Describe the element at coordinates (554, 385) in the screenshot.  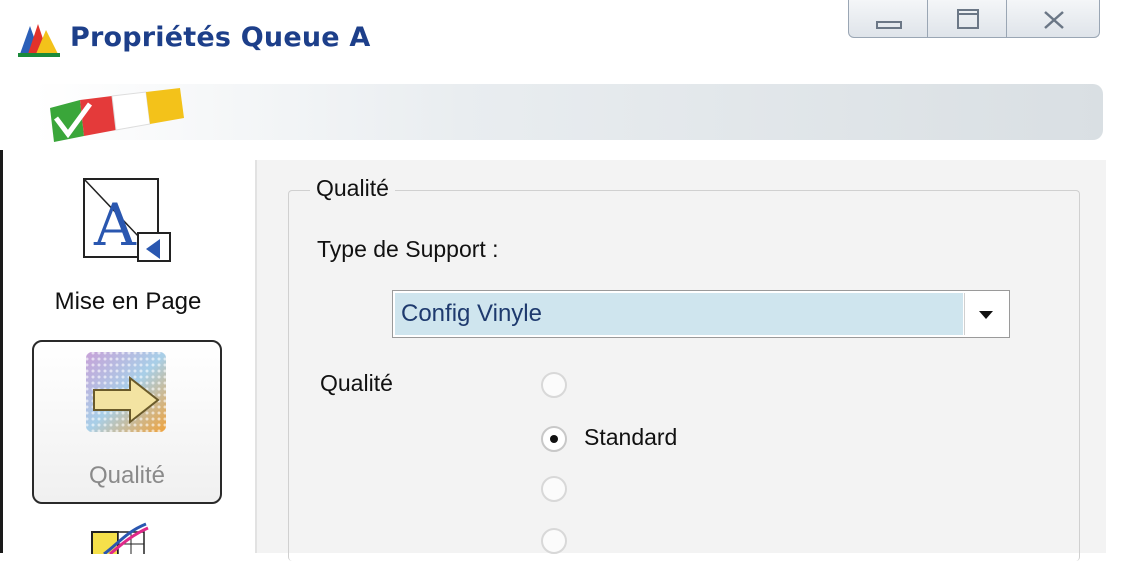
I see `quality-option-1-radio` at that location.